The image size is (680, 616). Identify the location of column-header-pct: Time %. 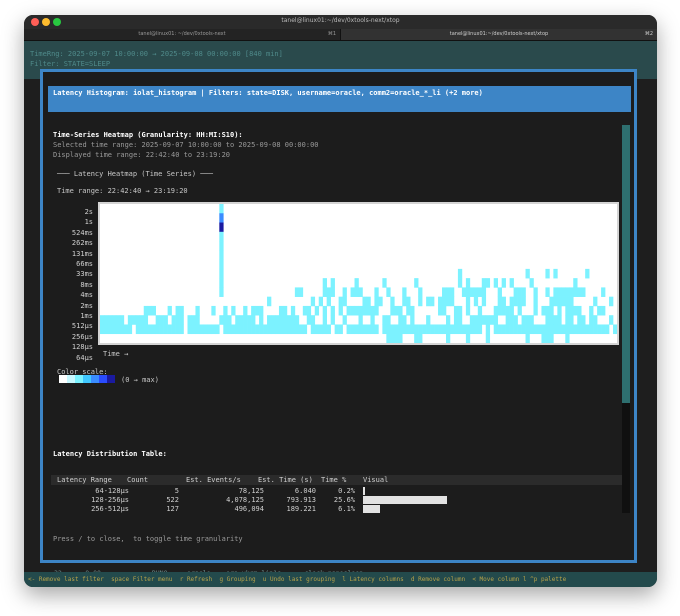
(334, 480).